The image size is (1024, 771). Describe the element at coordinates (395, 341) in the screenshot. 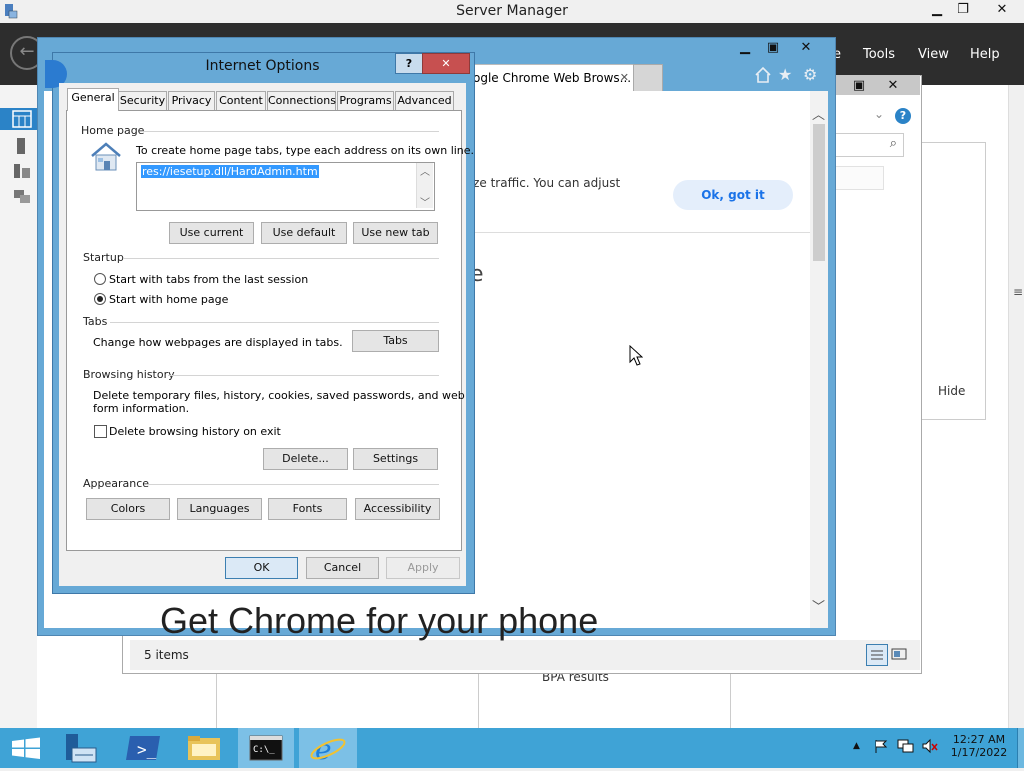

I see `tabs-settings-button: Tabs` at that location.